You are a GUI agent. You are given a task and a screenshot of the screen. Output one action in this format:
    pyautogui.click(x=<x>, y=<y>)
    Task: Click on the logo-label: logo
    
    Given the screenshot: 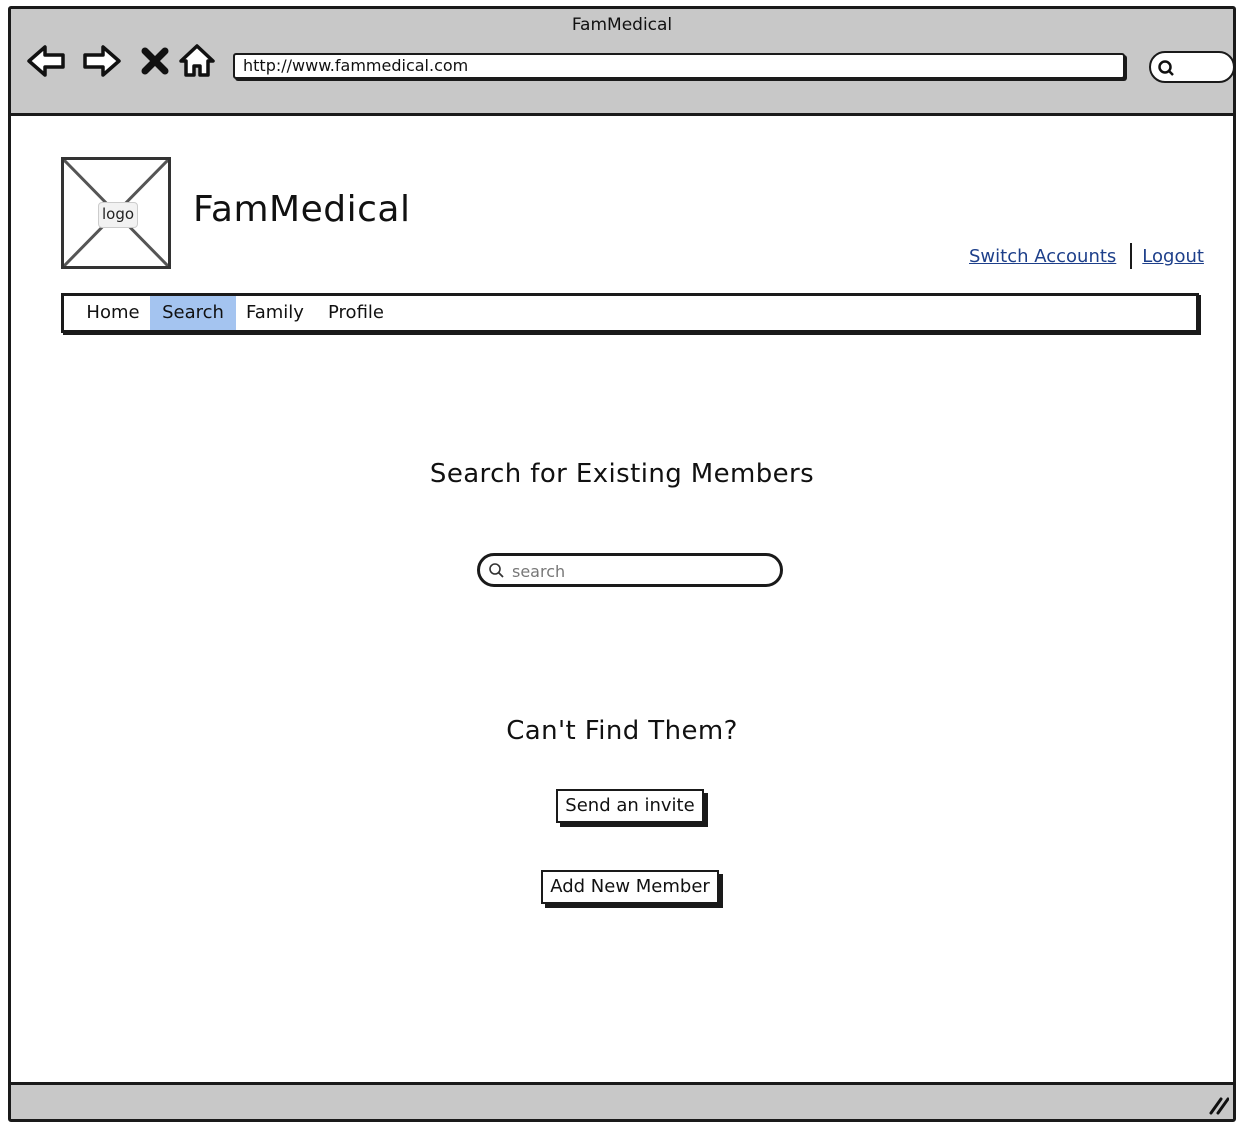 What is the action you would take?
    pyautogui.click(x=118, y=215)
    